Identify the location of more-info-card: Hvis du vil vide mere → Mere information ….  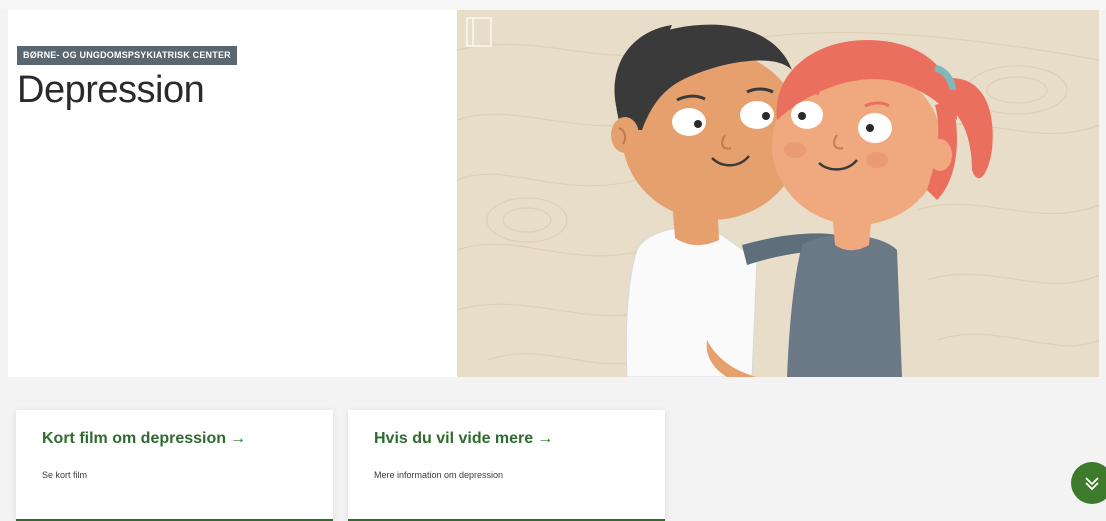
(506, 465).